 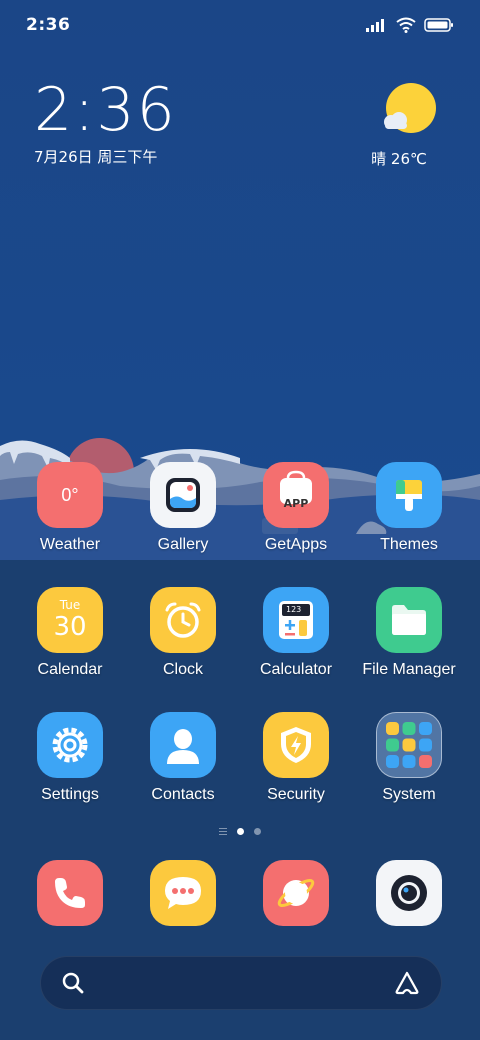 What do you see at coordinates (70, 794) in the screenshot?
I see `app-label: Settings` at bounding box center [70, 794].